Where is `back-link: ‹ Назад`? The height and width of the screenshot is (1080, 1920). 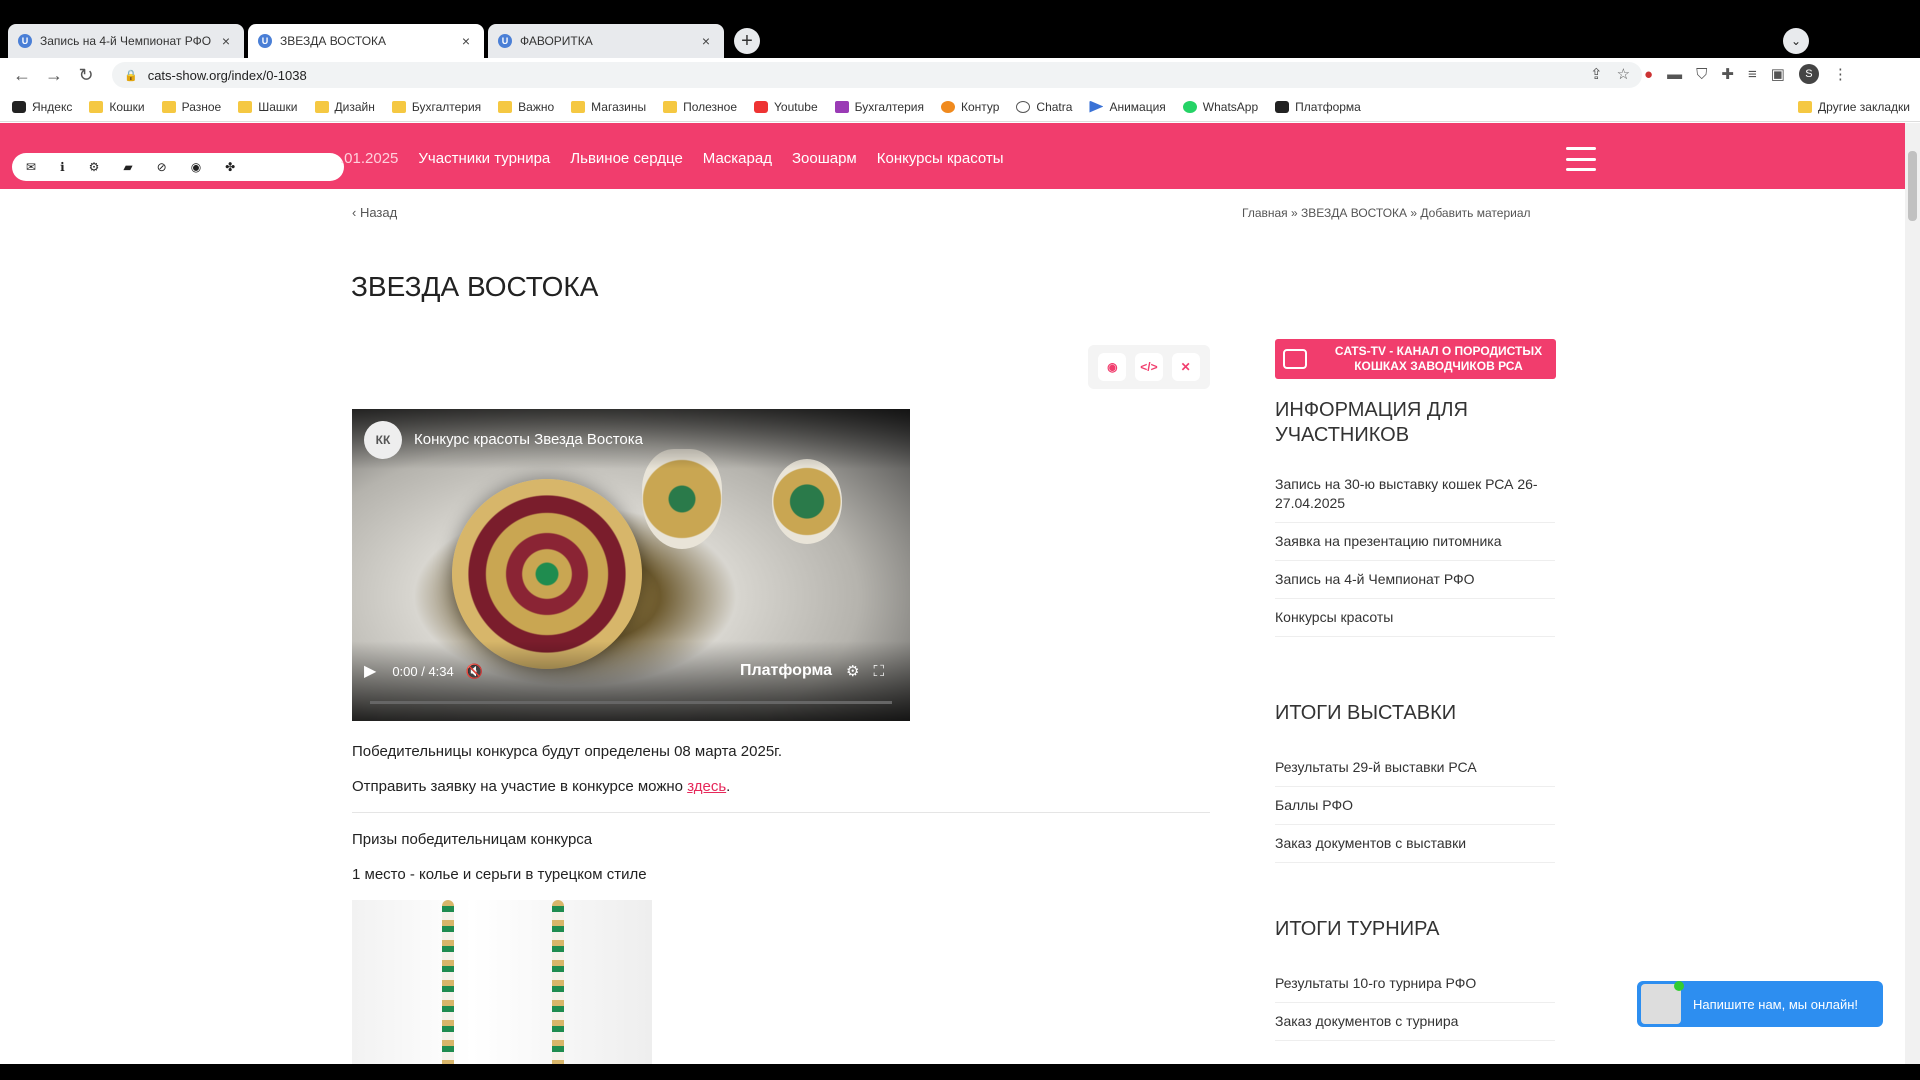
back-link: ‹ Назад is located at coordinates (374, 212).